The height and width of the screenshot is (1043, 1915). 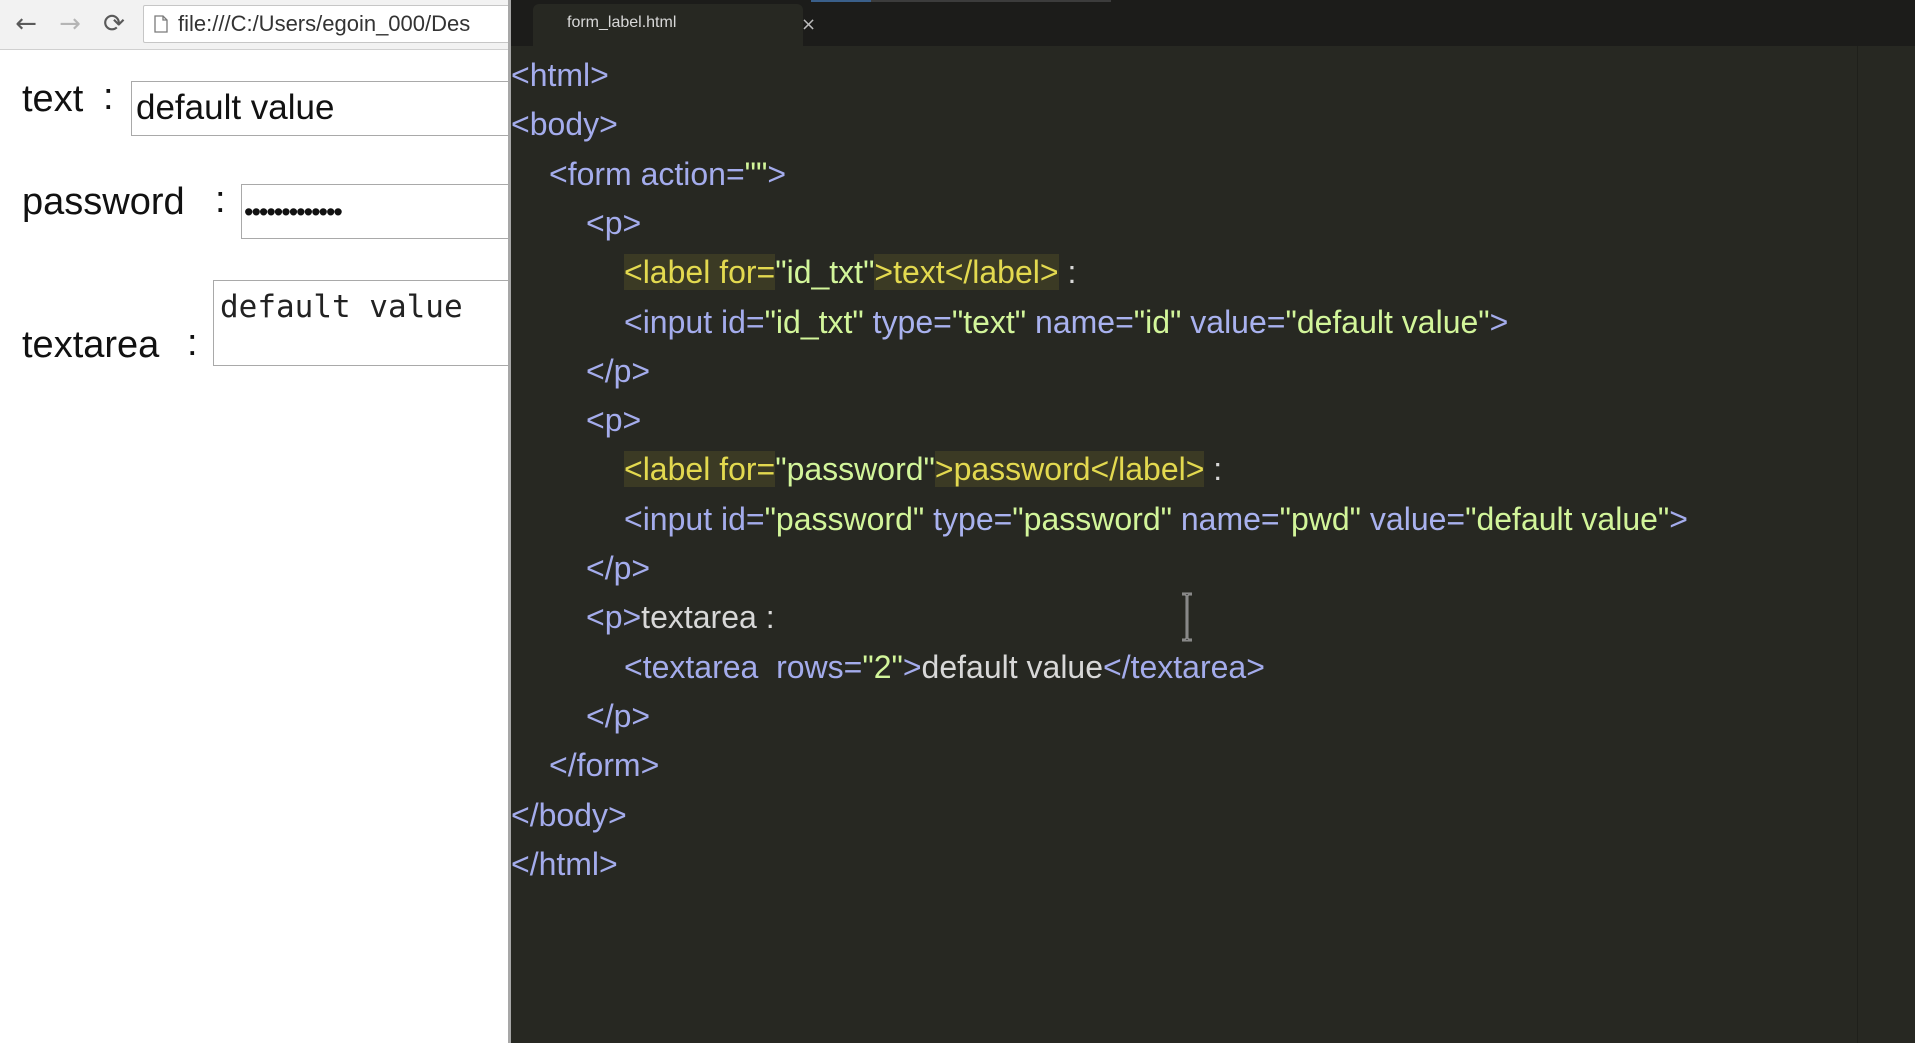 I want to click on code-line: </html>, so click(x=564, y=864).